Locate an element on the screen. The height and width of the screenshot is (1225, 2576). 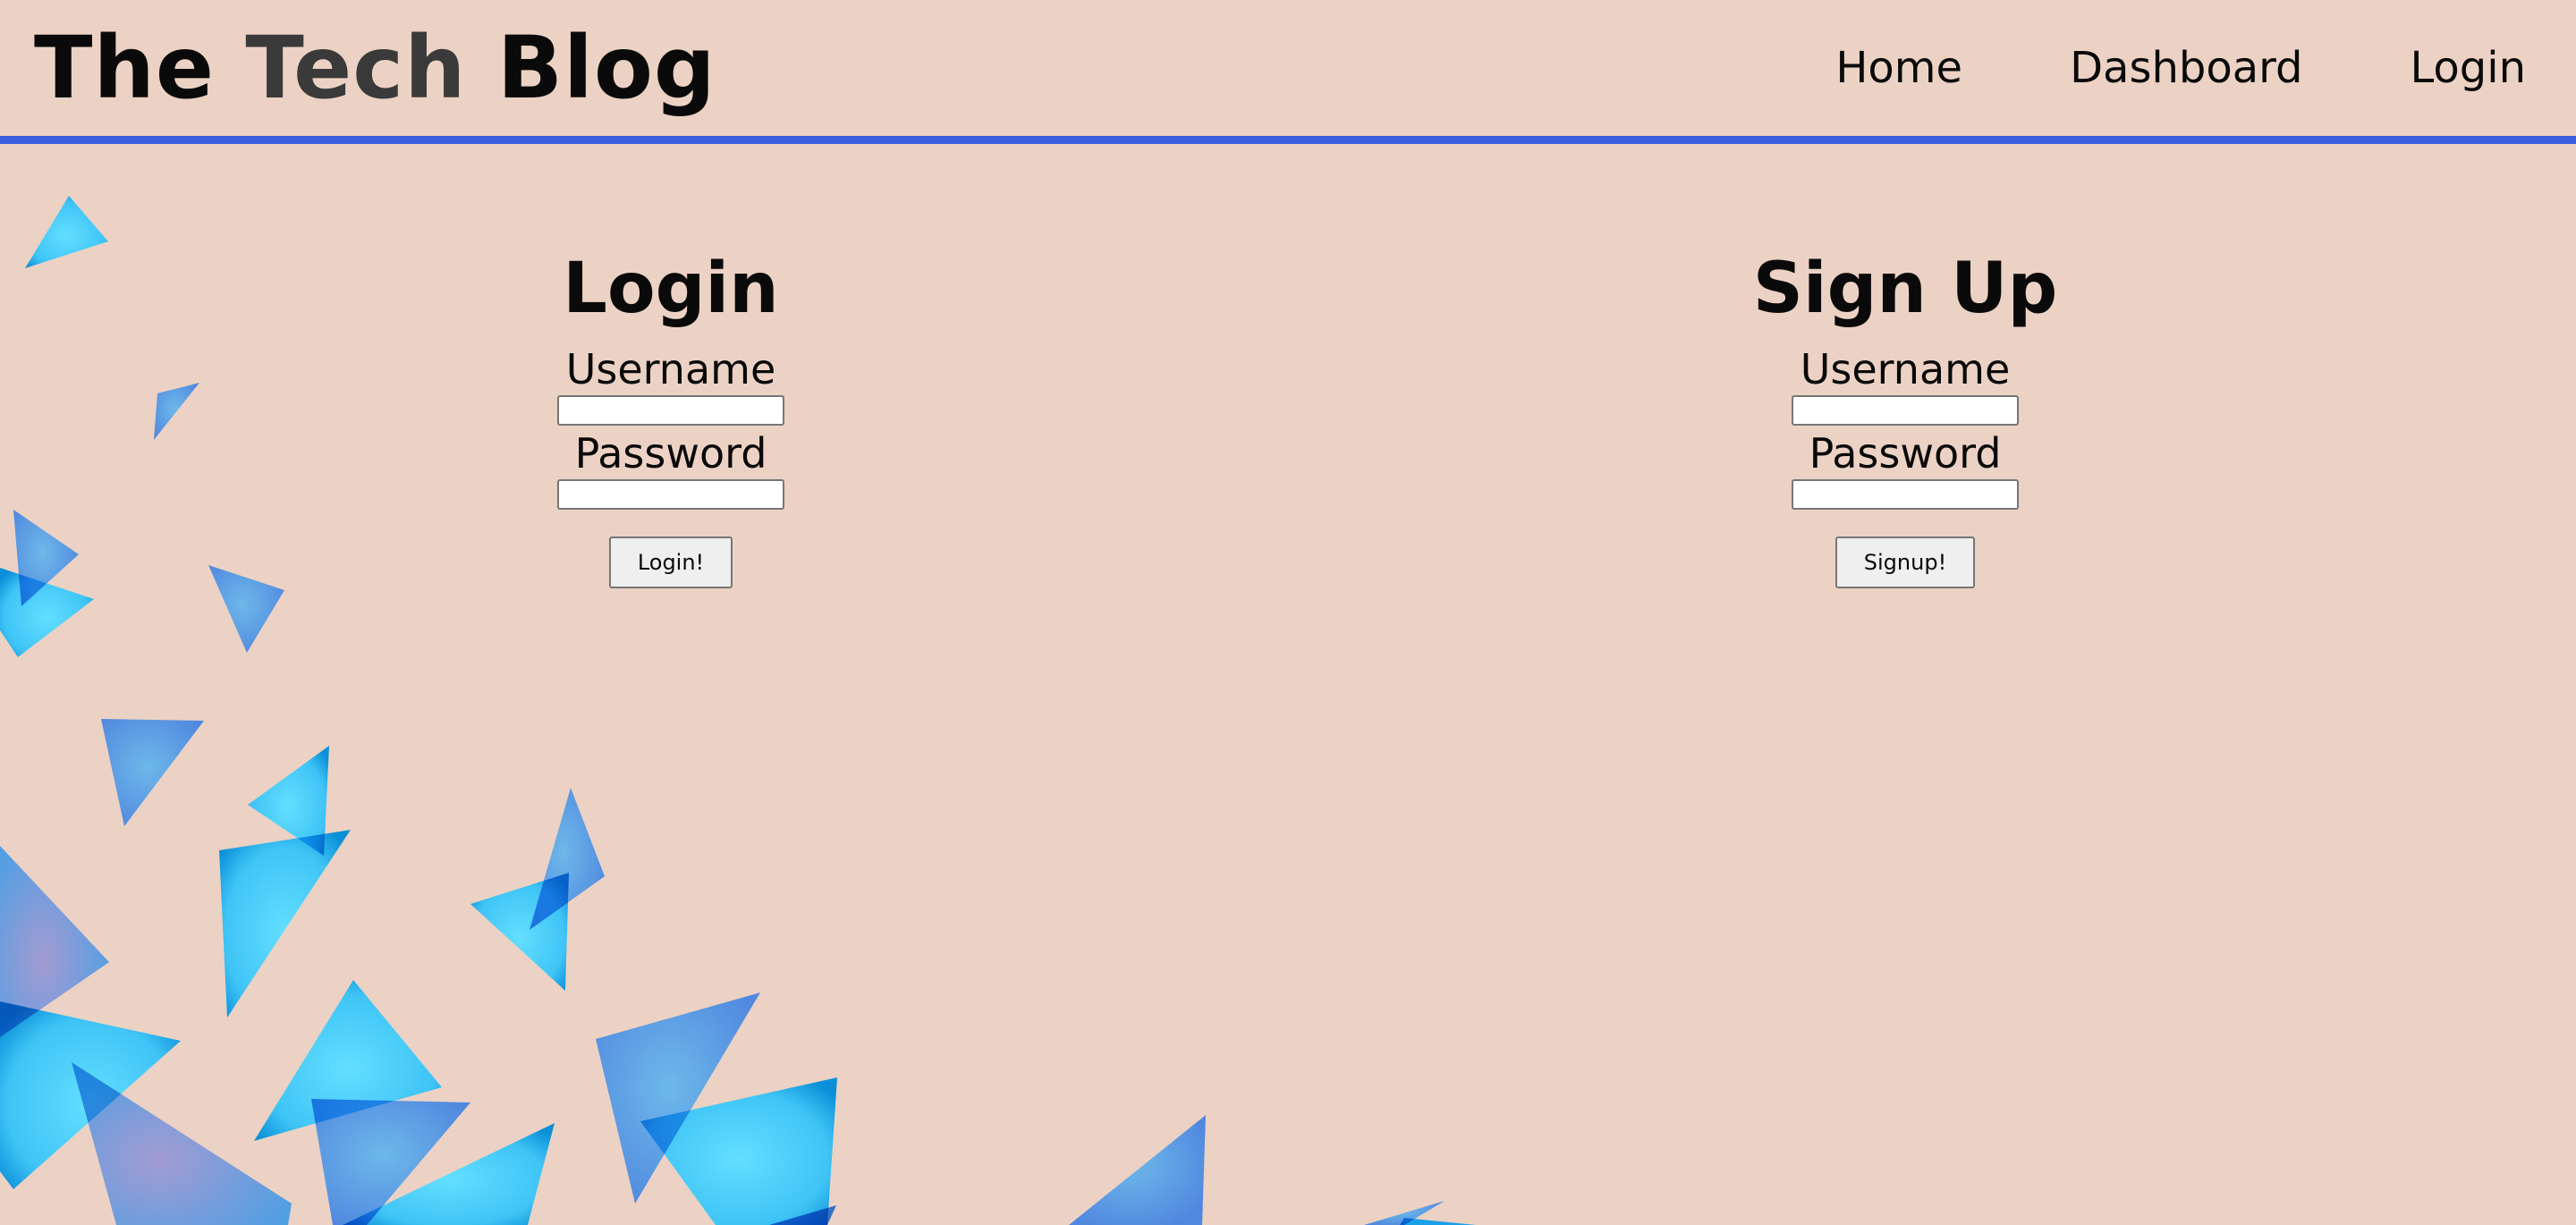
signup-username-input is located at coordinates (1905, 410).